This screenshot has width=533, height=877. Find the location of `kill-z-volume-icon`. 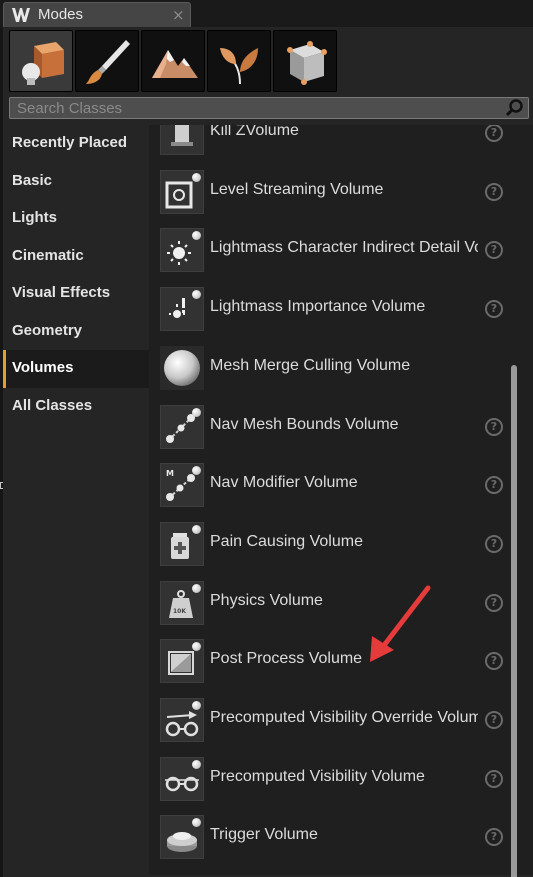

kill-z-volume-icon is located at coordinates (182, 140).